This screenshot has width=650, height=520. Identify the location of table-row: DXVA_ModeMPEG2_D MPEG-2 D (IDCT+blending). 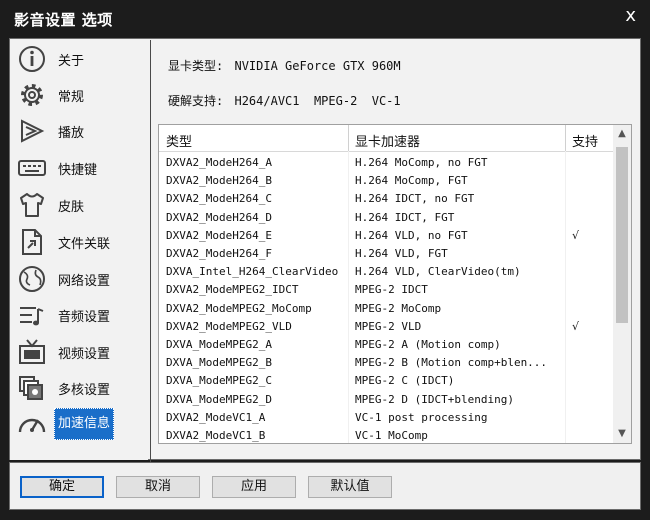
(386, 400).